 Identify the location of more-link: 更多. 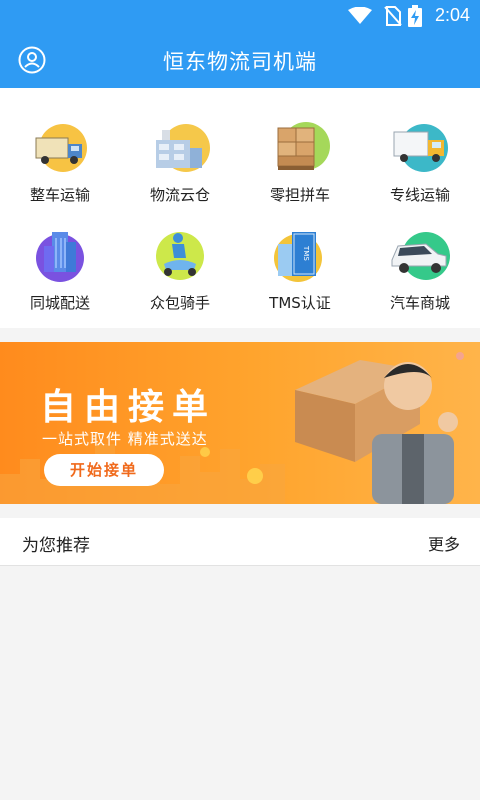
(444, 543).